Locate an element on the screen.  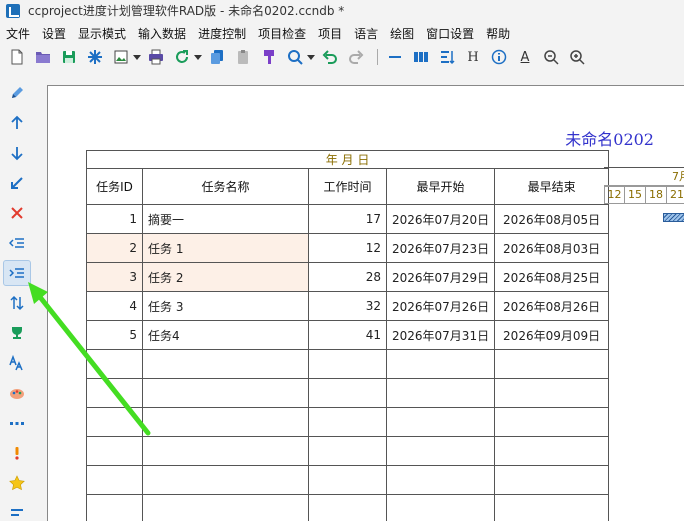
print-icon is located at coordinates (156, 57).